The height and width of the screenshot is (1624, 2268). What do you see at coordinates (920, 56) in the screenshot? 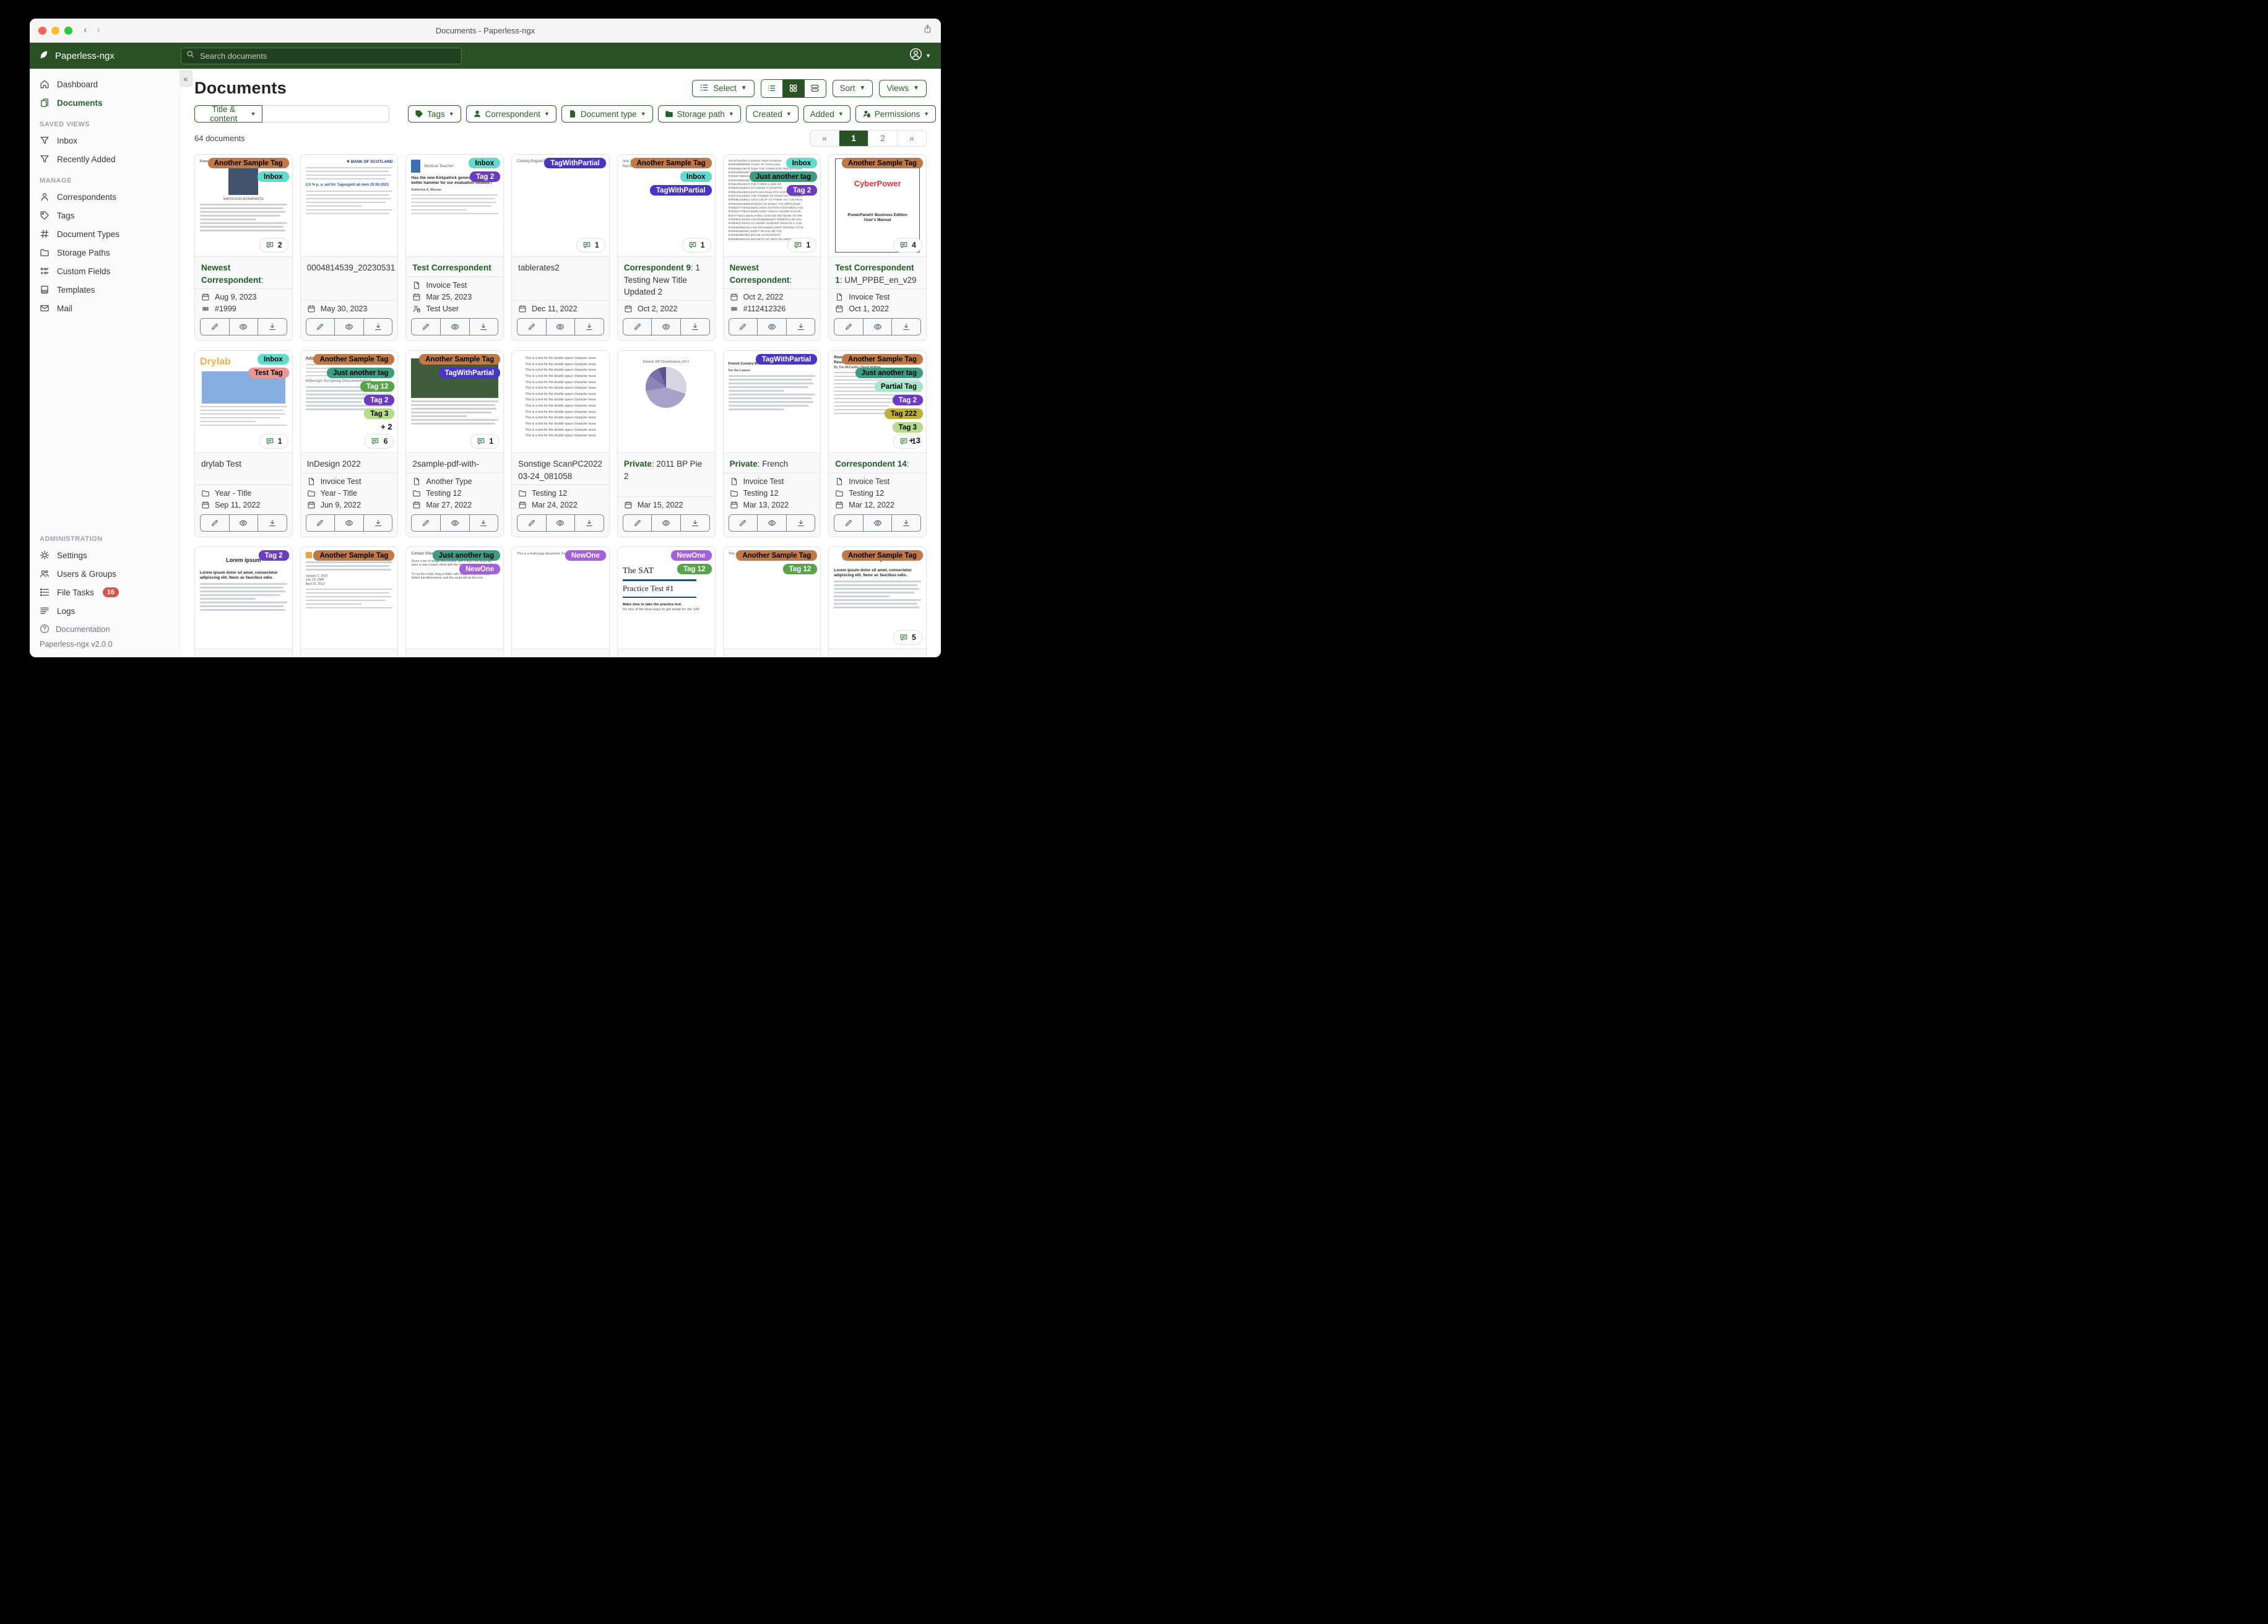
I see `user-menu: ▼` at bounding box center [920, 56].